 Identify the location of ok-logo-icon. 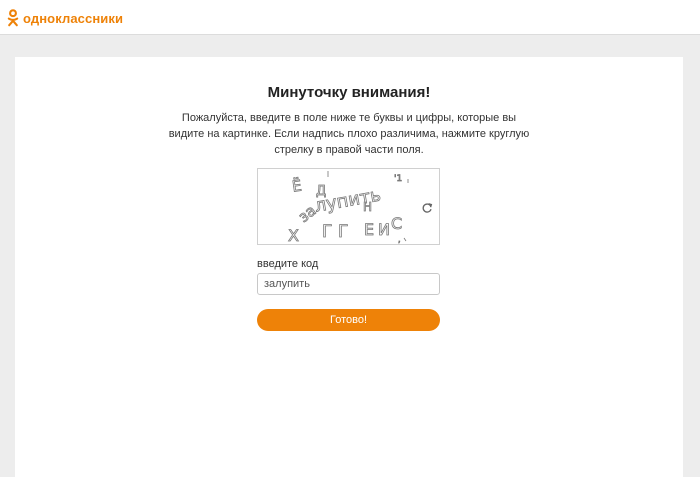
(13, 18).